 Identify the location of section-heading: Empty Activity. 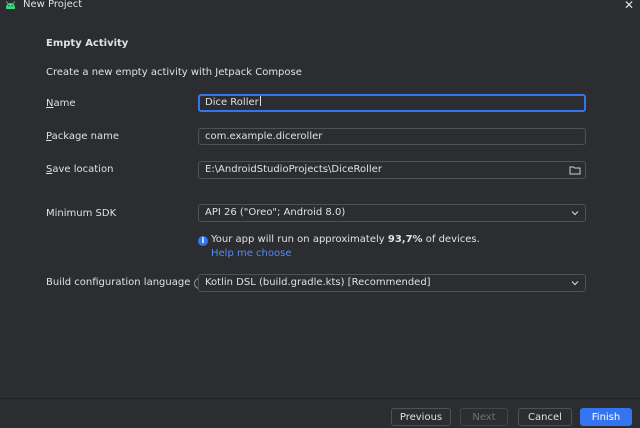
(87, 43).